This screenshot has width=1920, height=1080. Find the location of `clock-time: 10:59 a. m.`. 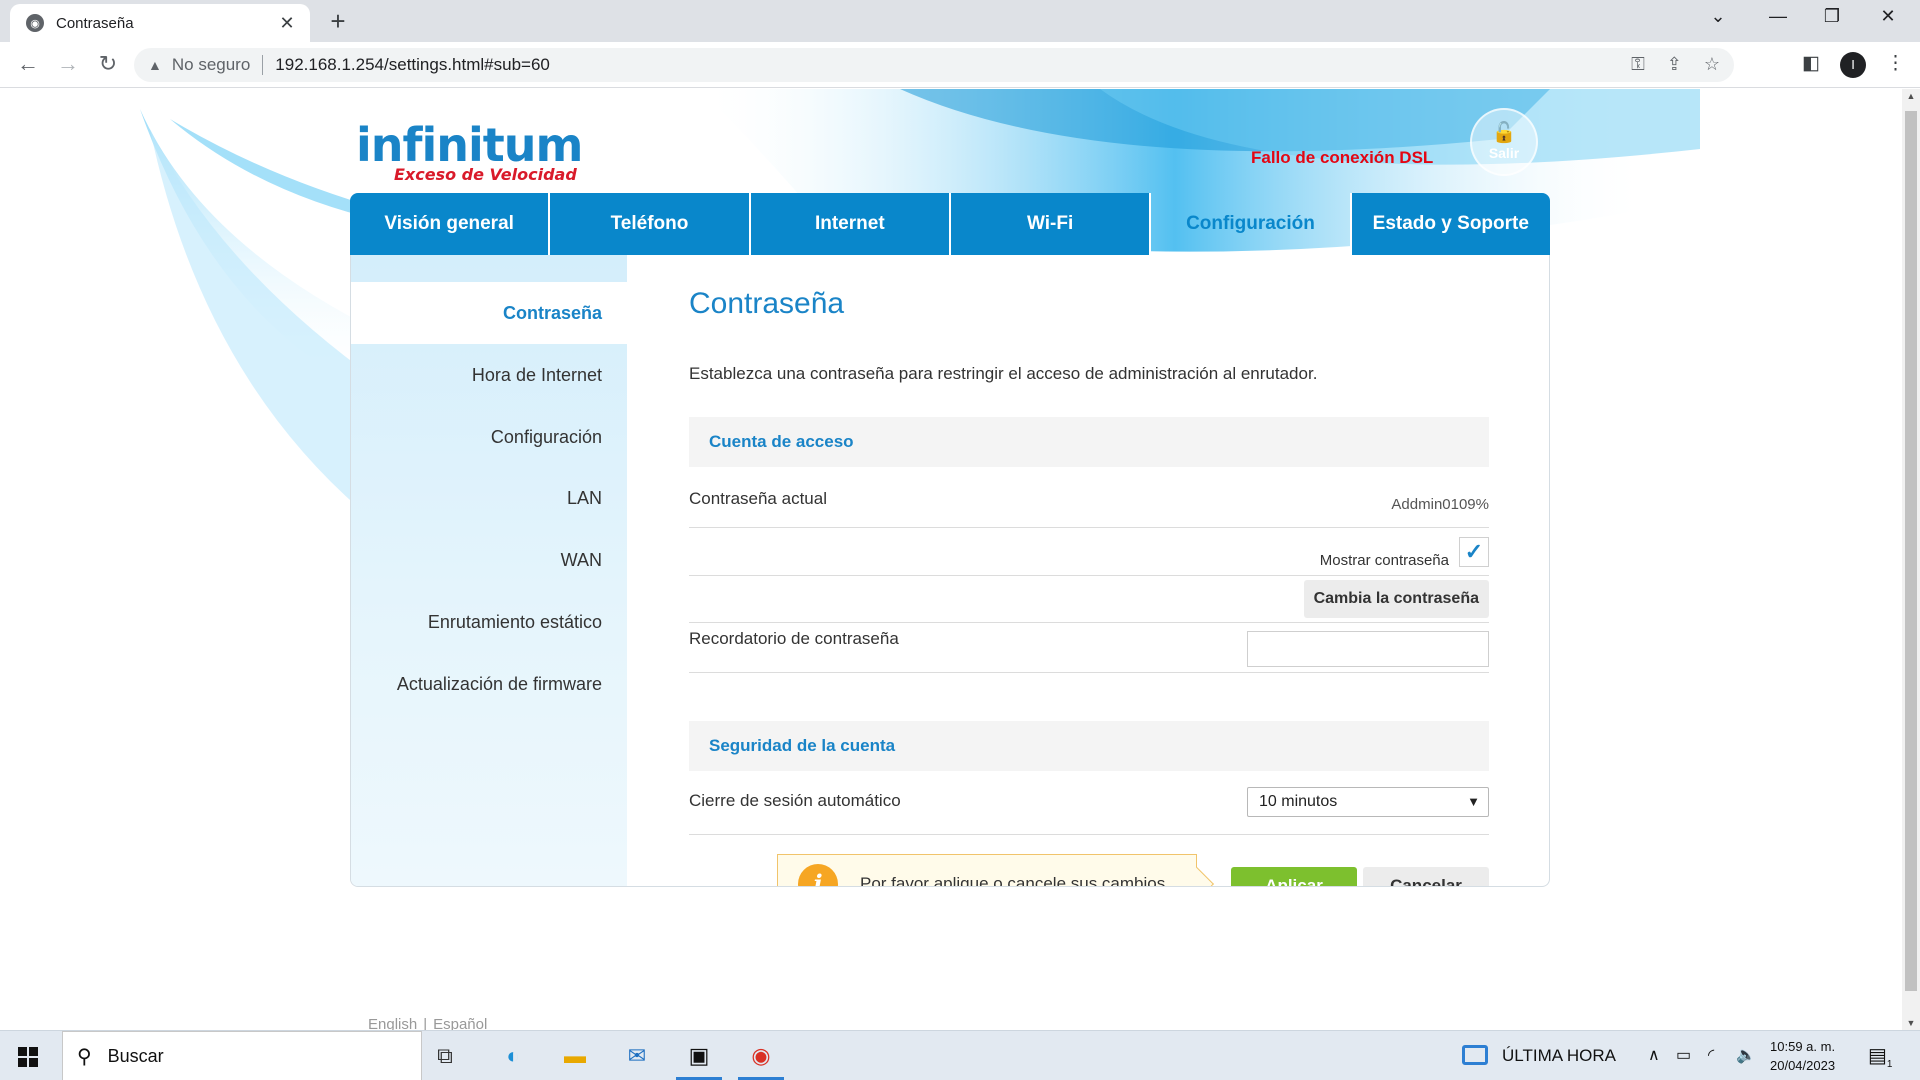

clock-time: 10:59 a. m. is located at coordinates (1803, 1046).